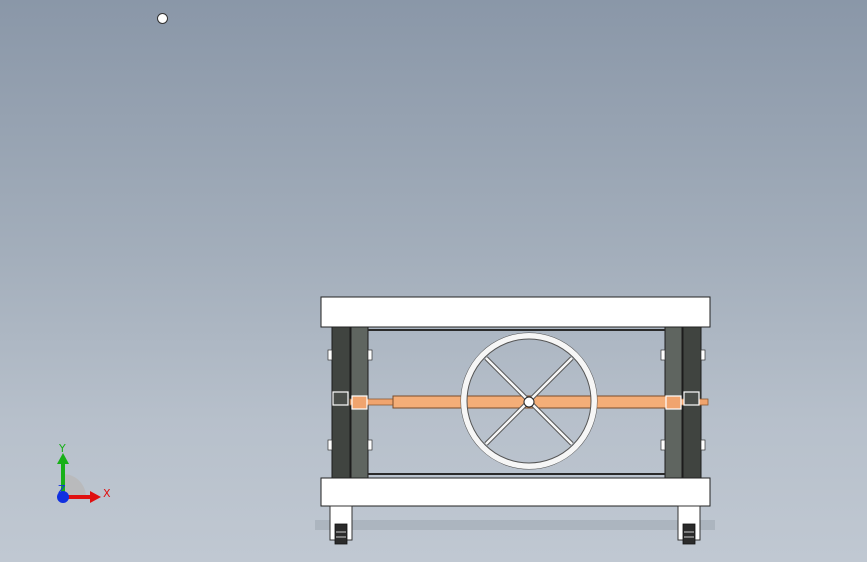  What do you see at coordinates (370, 445) in the screenshot?
I see `left-inner-tab-lower` at bounding box center [370, 445].